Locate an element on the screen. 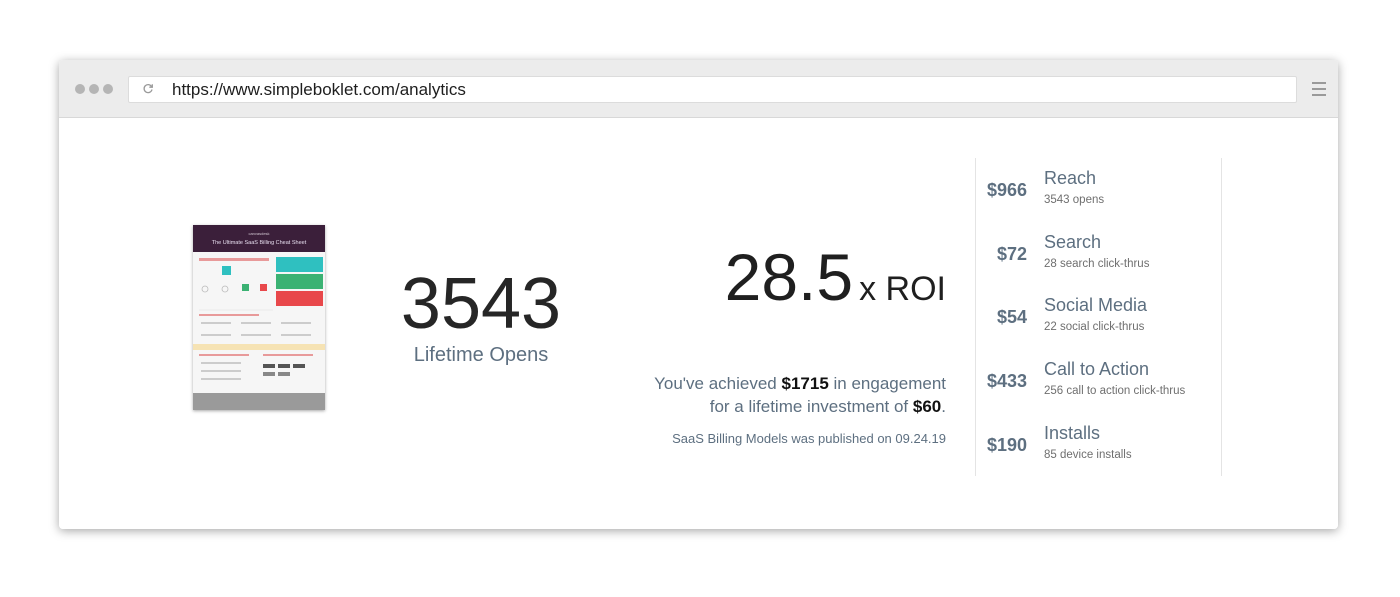  metric-detail: 256 call to action click-thrus is located at coordinates (1115, 391).